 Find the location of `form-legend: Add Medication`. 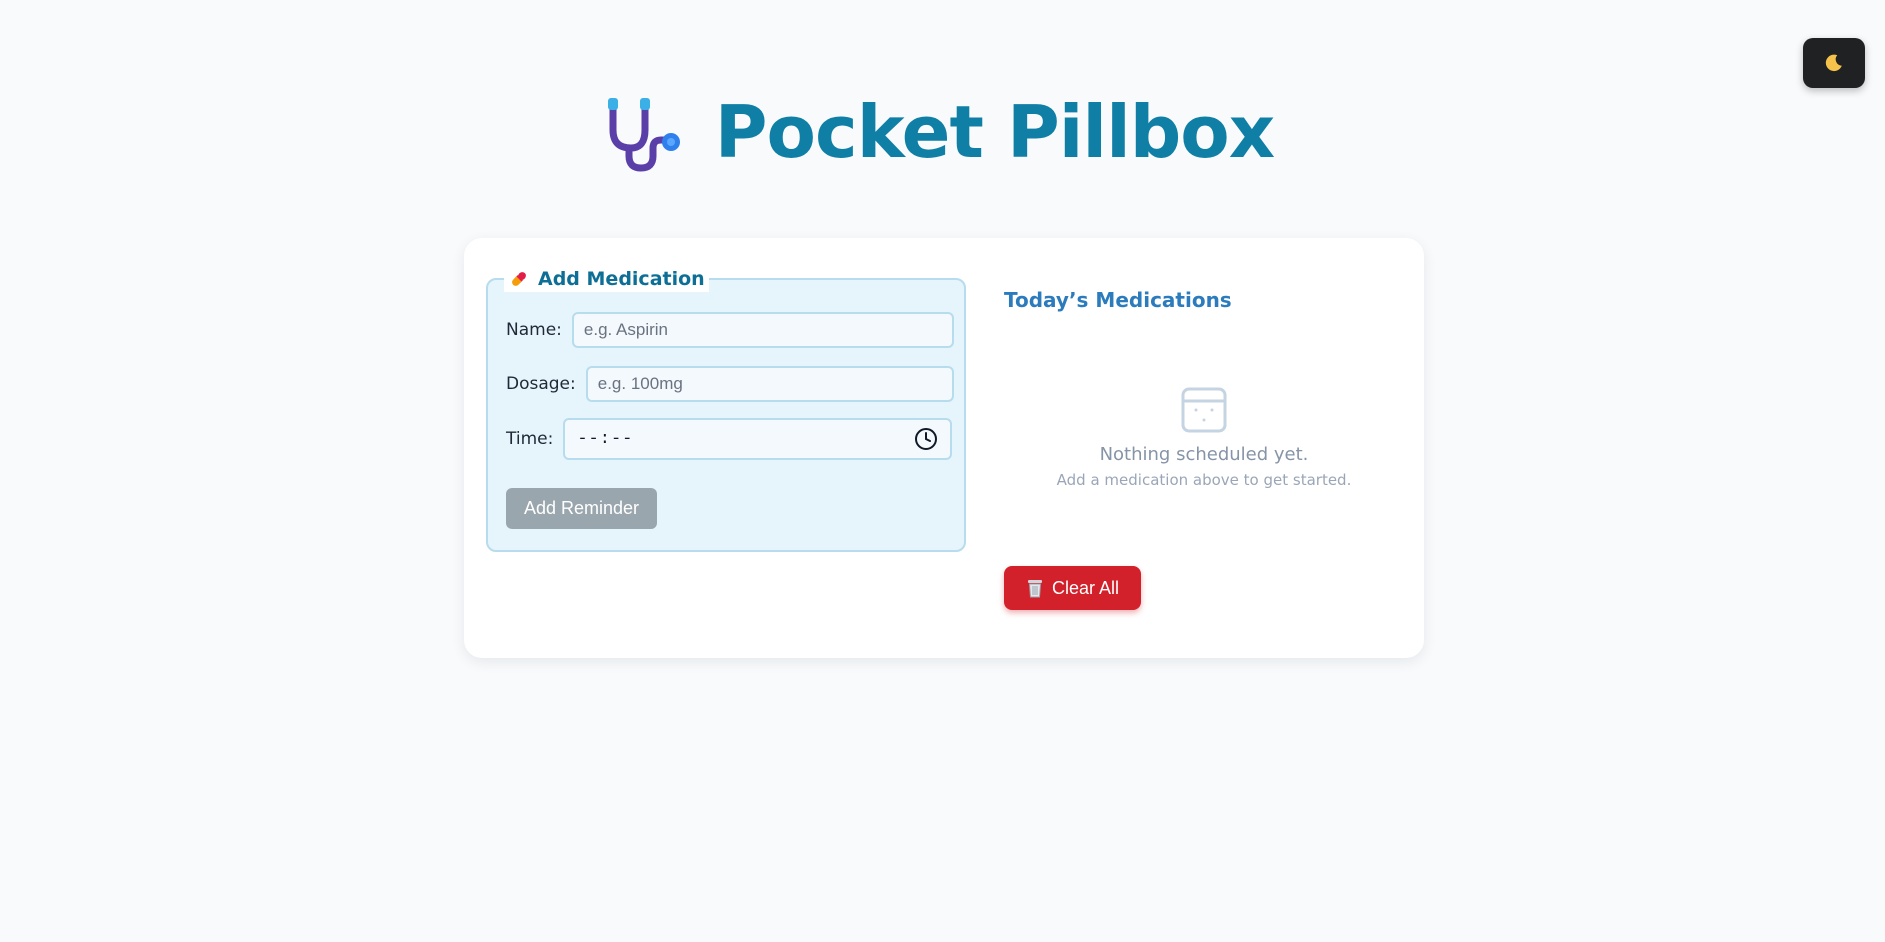

form-legend: Add Medication is located at coordinates (606, 279).